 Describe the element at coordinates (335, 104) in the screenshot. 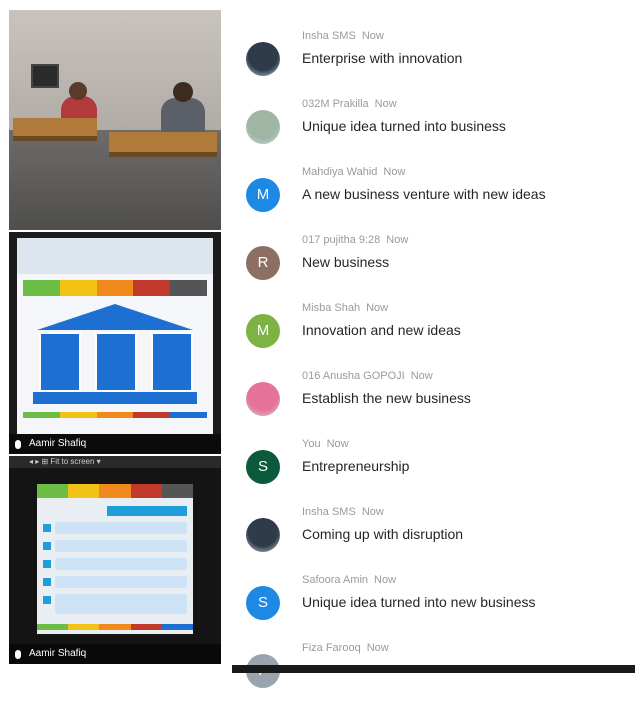

I see `sender-name: 032M Prakilla` at that location.